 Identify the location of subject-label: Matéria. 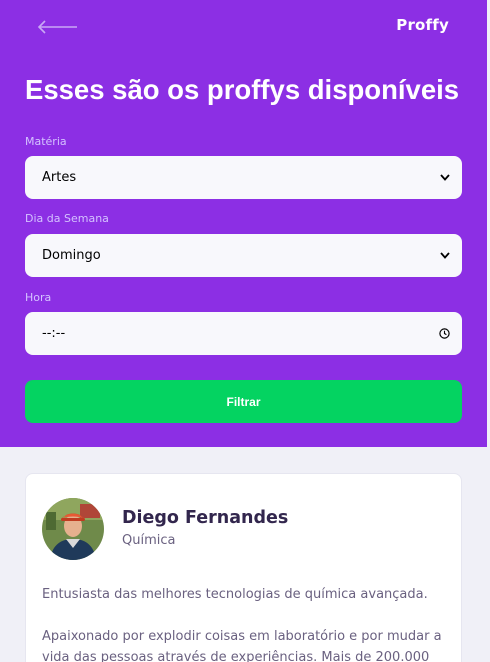
(46, 141).